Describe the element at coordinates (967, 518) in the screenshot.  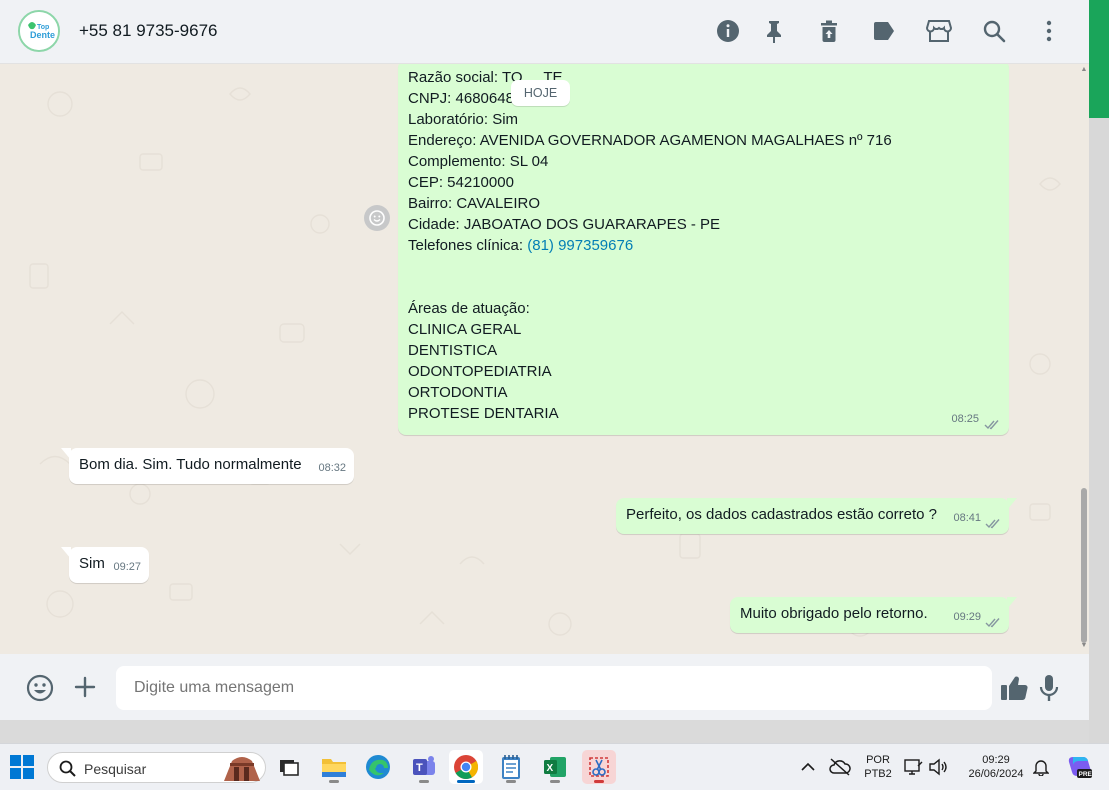
I see `message-time: 08:41` at that location.